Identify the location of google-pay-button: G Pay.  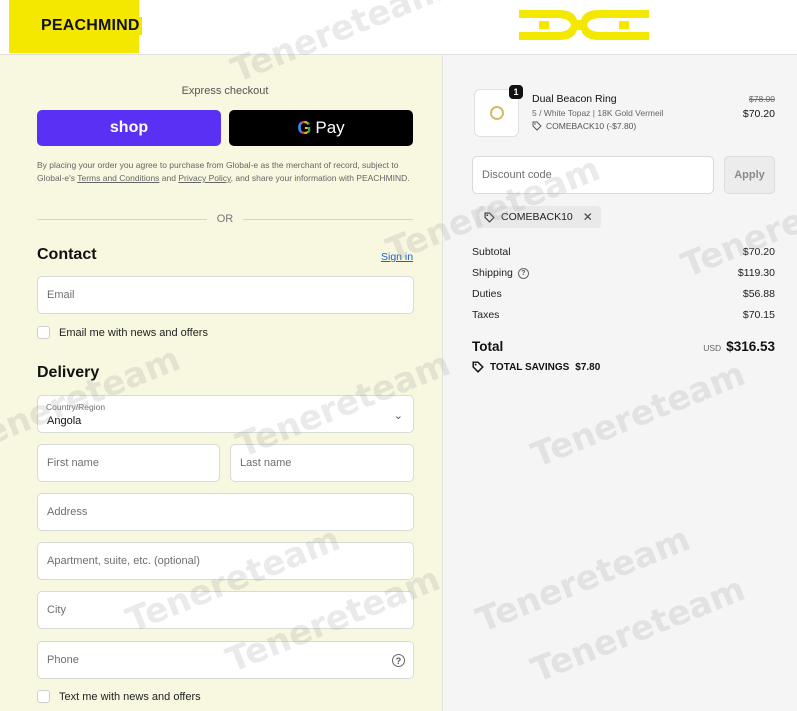
(321, 128).